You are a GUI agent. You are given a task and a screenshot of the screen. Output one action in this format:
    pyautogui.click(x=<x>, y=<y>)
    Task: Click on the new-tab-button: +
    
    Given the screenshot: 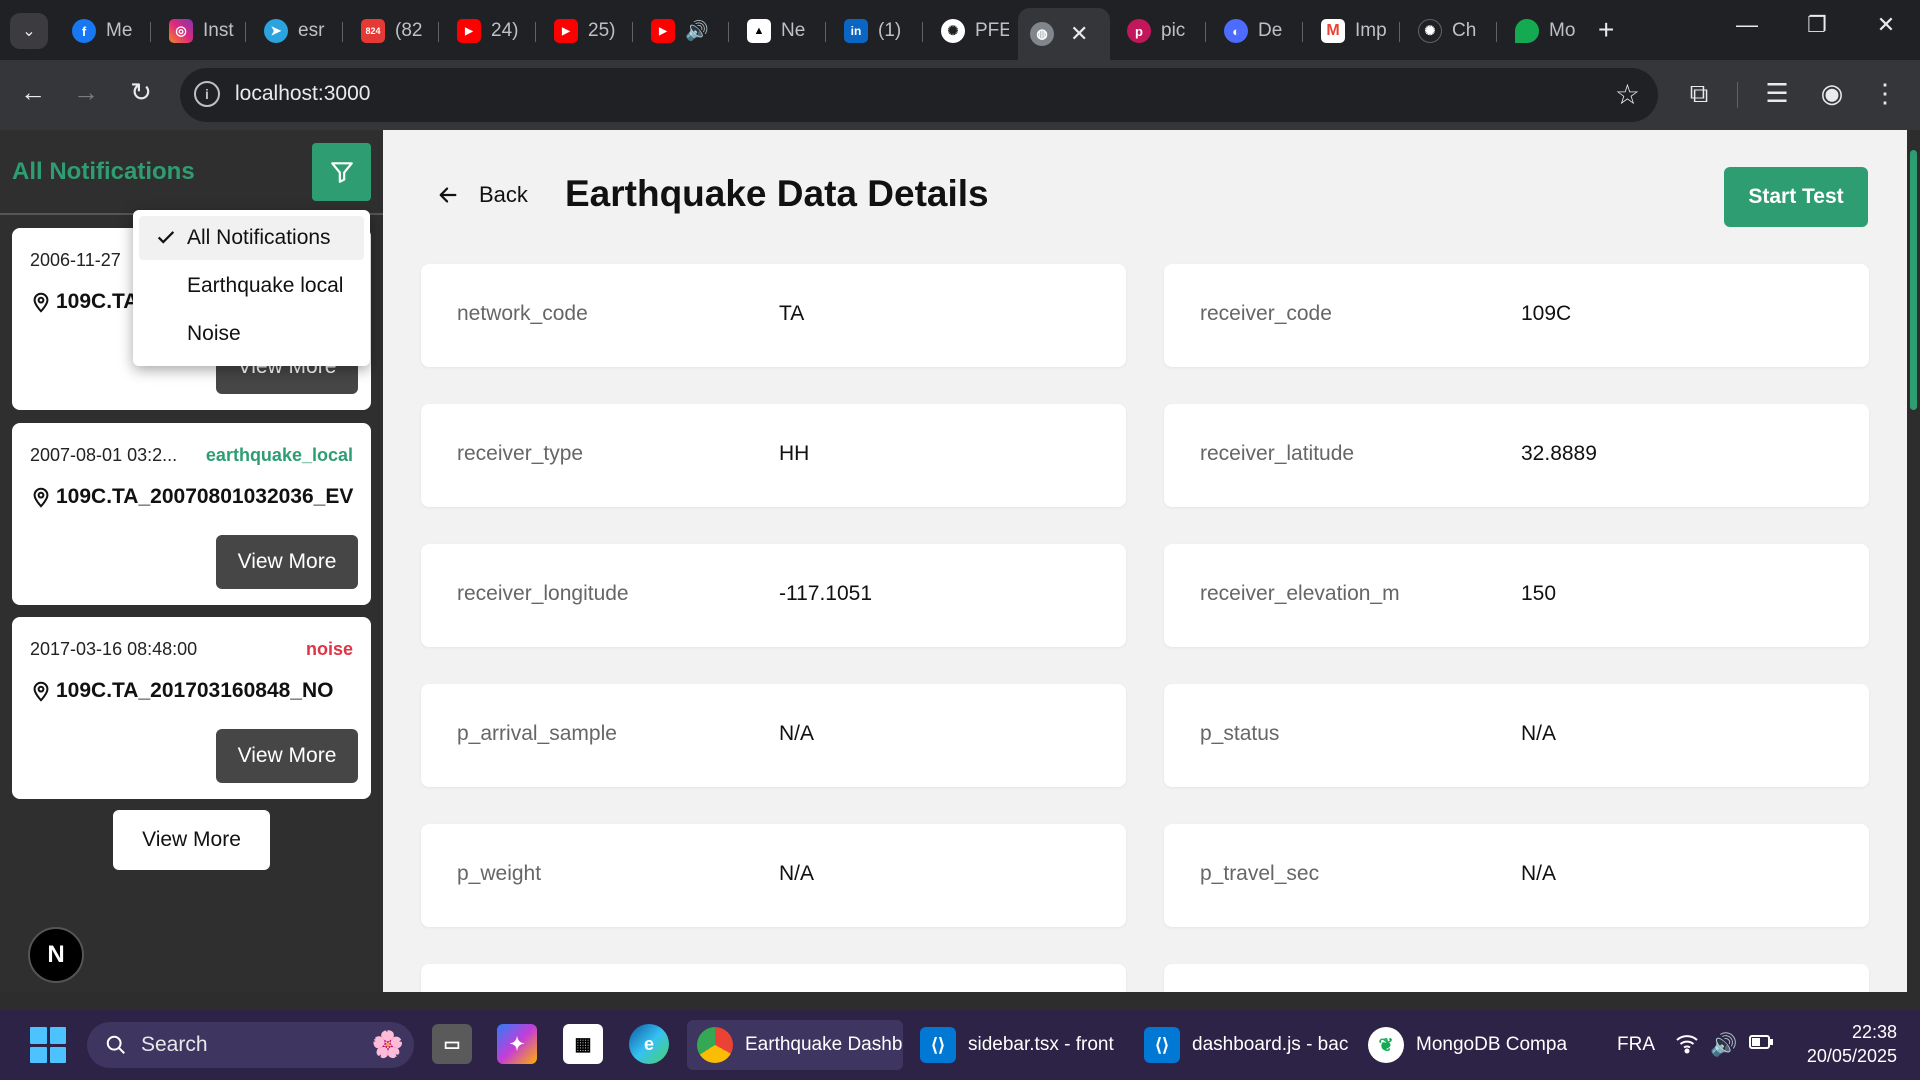 What is the action you would take?
    pyautogui.click(x=1606, y=30)
    